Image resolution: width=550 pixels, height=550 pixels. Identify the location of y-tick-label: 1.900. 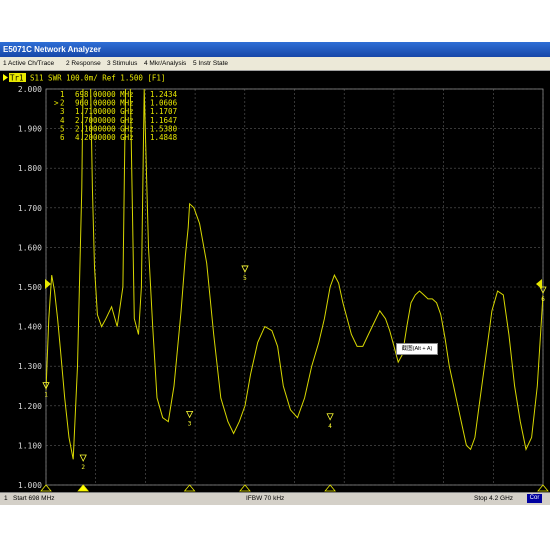
(30, 129).